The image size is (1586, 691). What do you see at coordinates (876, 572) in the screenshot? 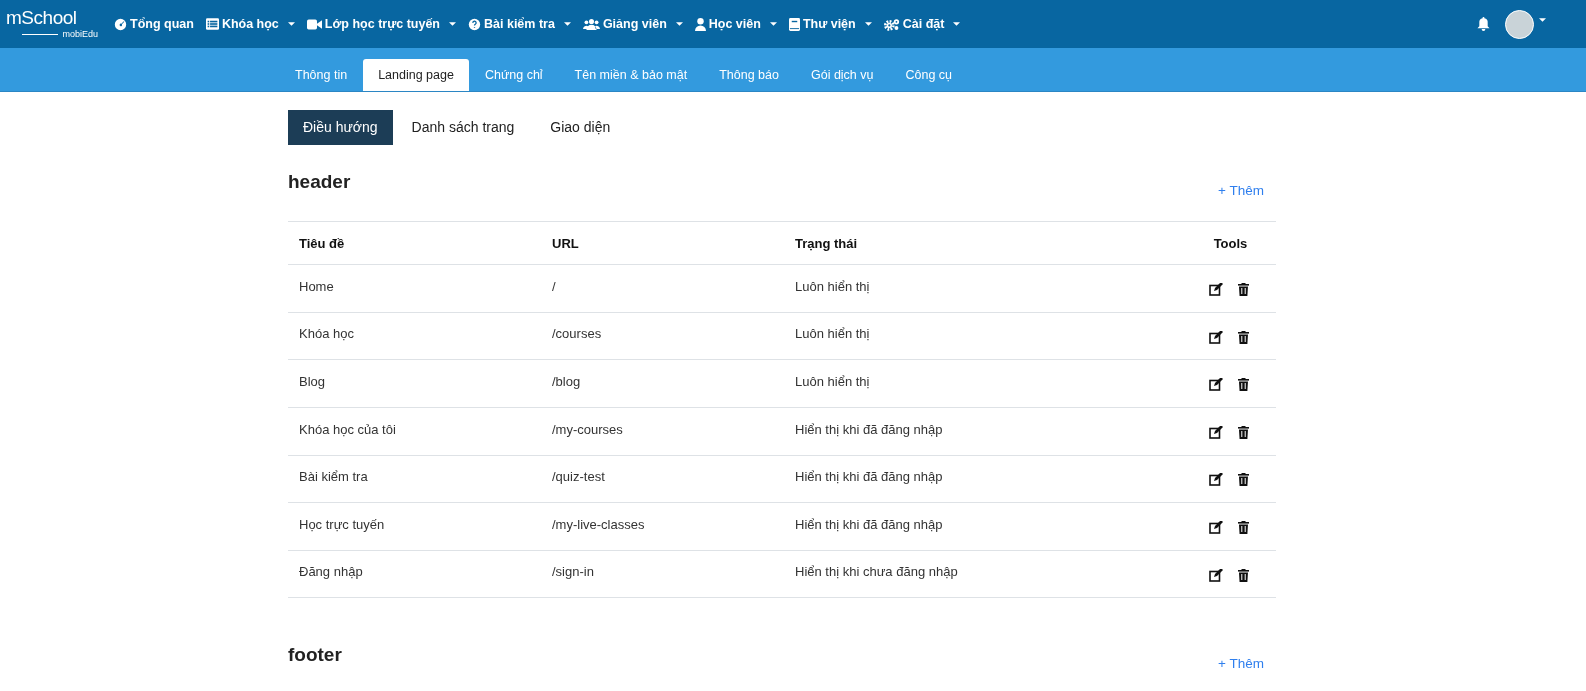
I see `table-cell-text: Hiển thị khi chưa đăng nhập` at bounding box center [876, 572].